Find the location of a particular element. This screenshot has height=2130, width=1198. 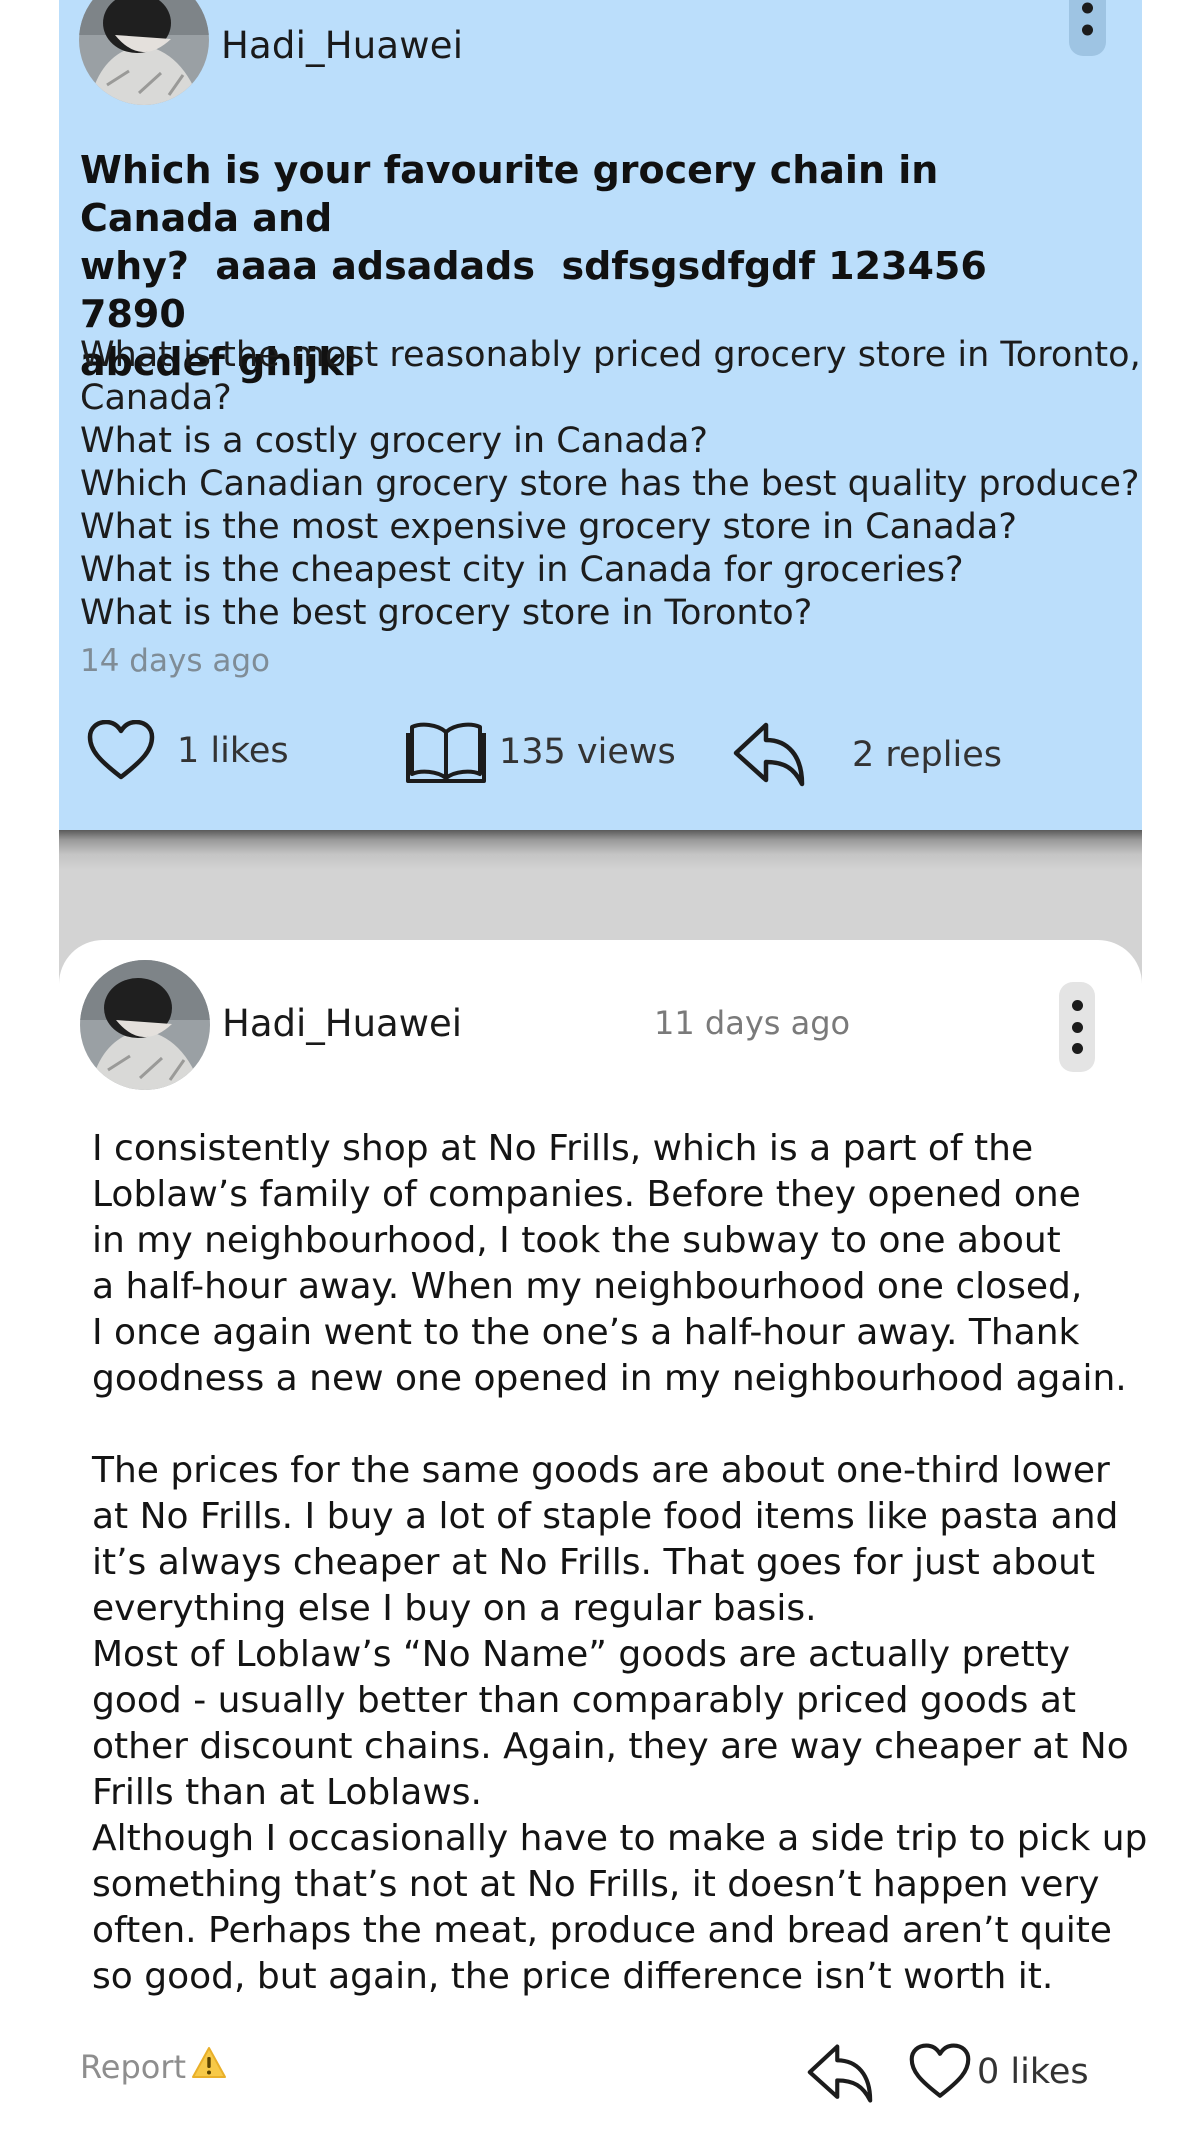

reply-likes-count: 0 likes is located at coordinates (1033, 2072).